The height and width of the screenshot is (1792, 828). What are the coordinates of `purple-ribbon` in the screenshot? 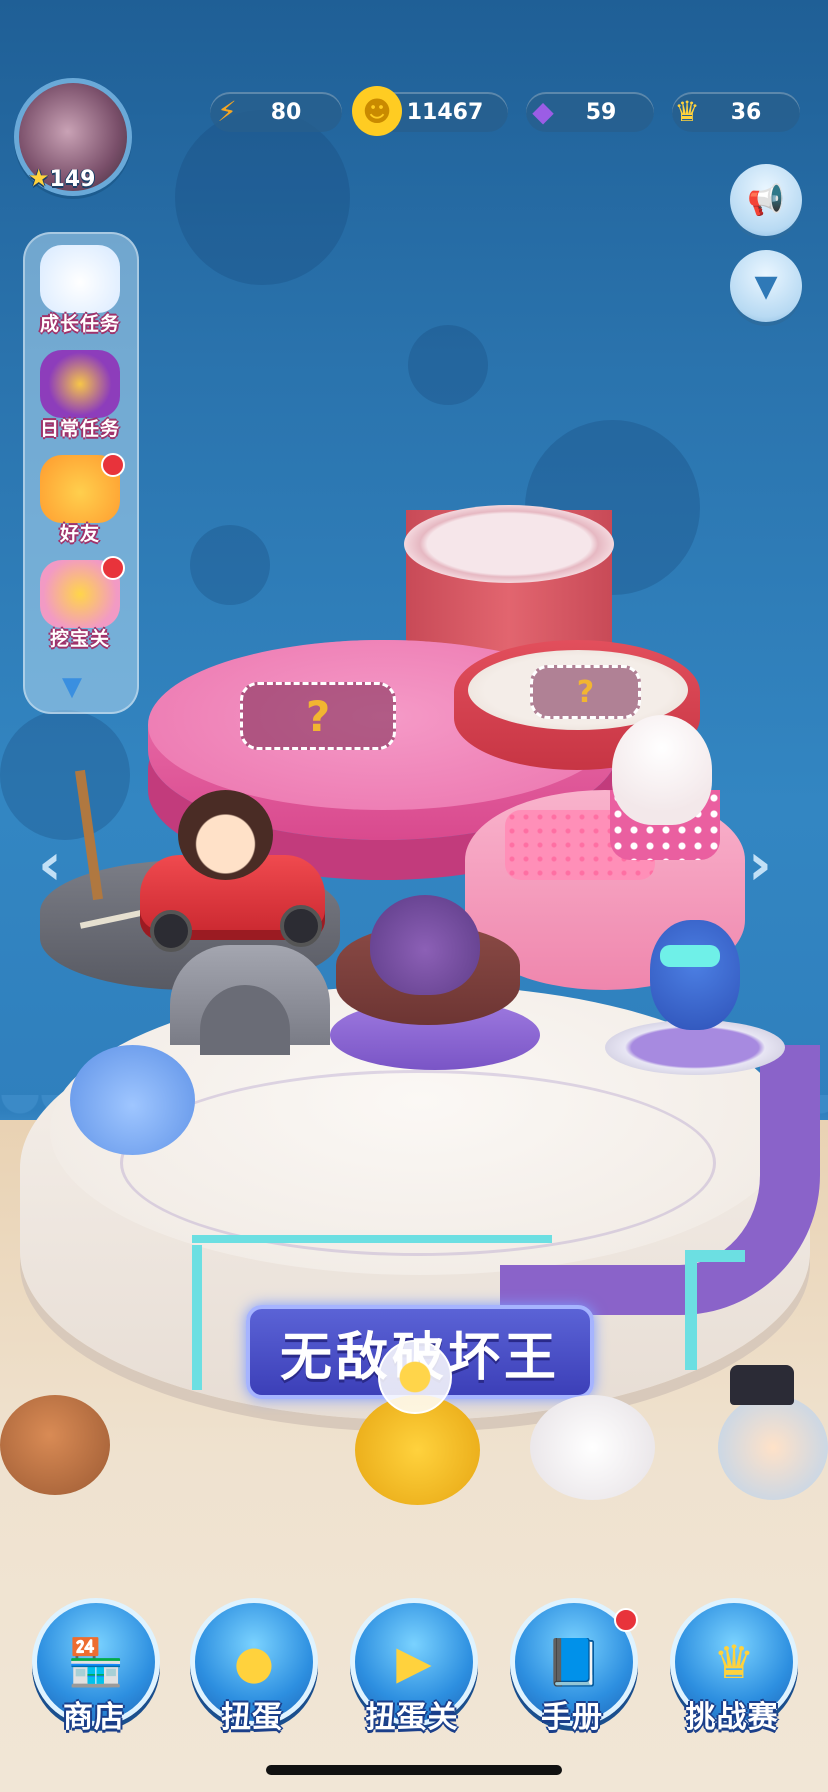 It's located at (660, 1180).